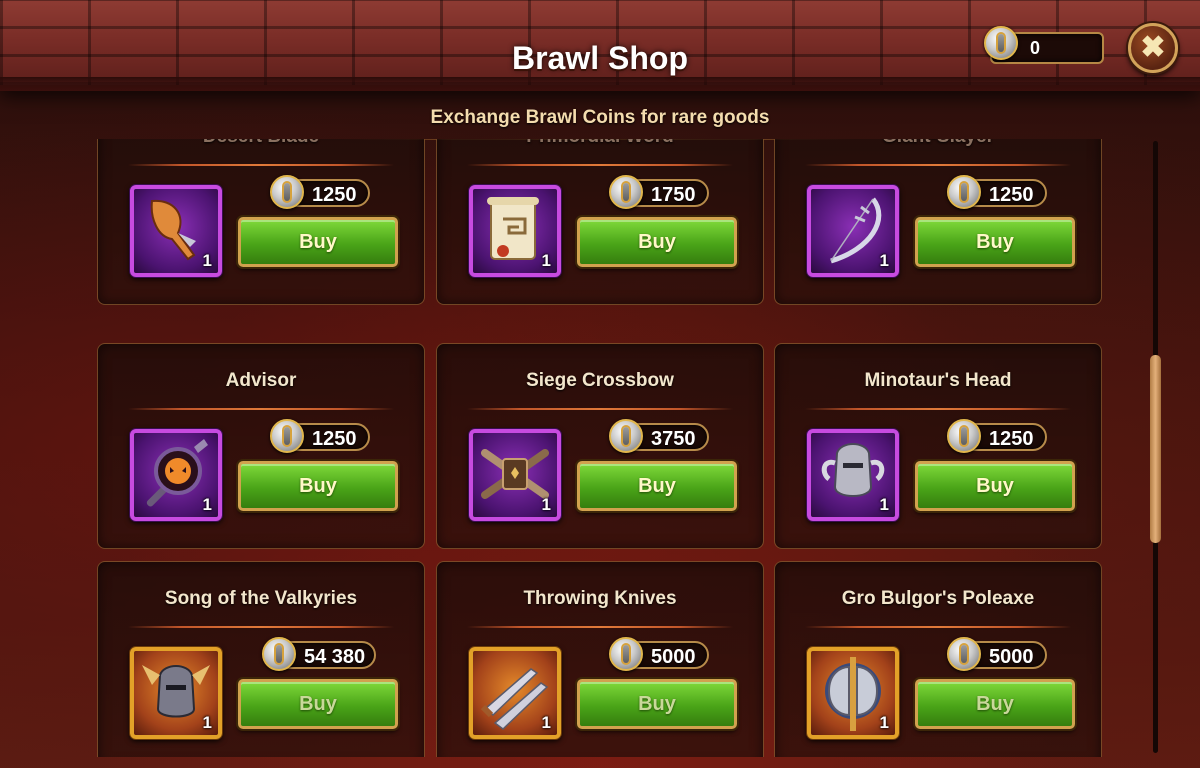  Describe the element at coordinates (600, 659) in the screenshot. I see `shop-item-card: Throwing Knives 1 5000 Buy` at that location.